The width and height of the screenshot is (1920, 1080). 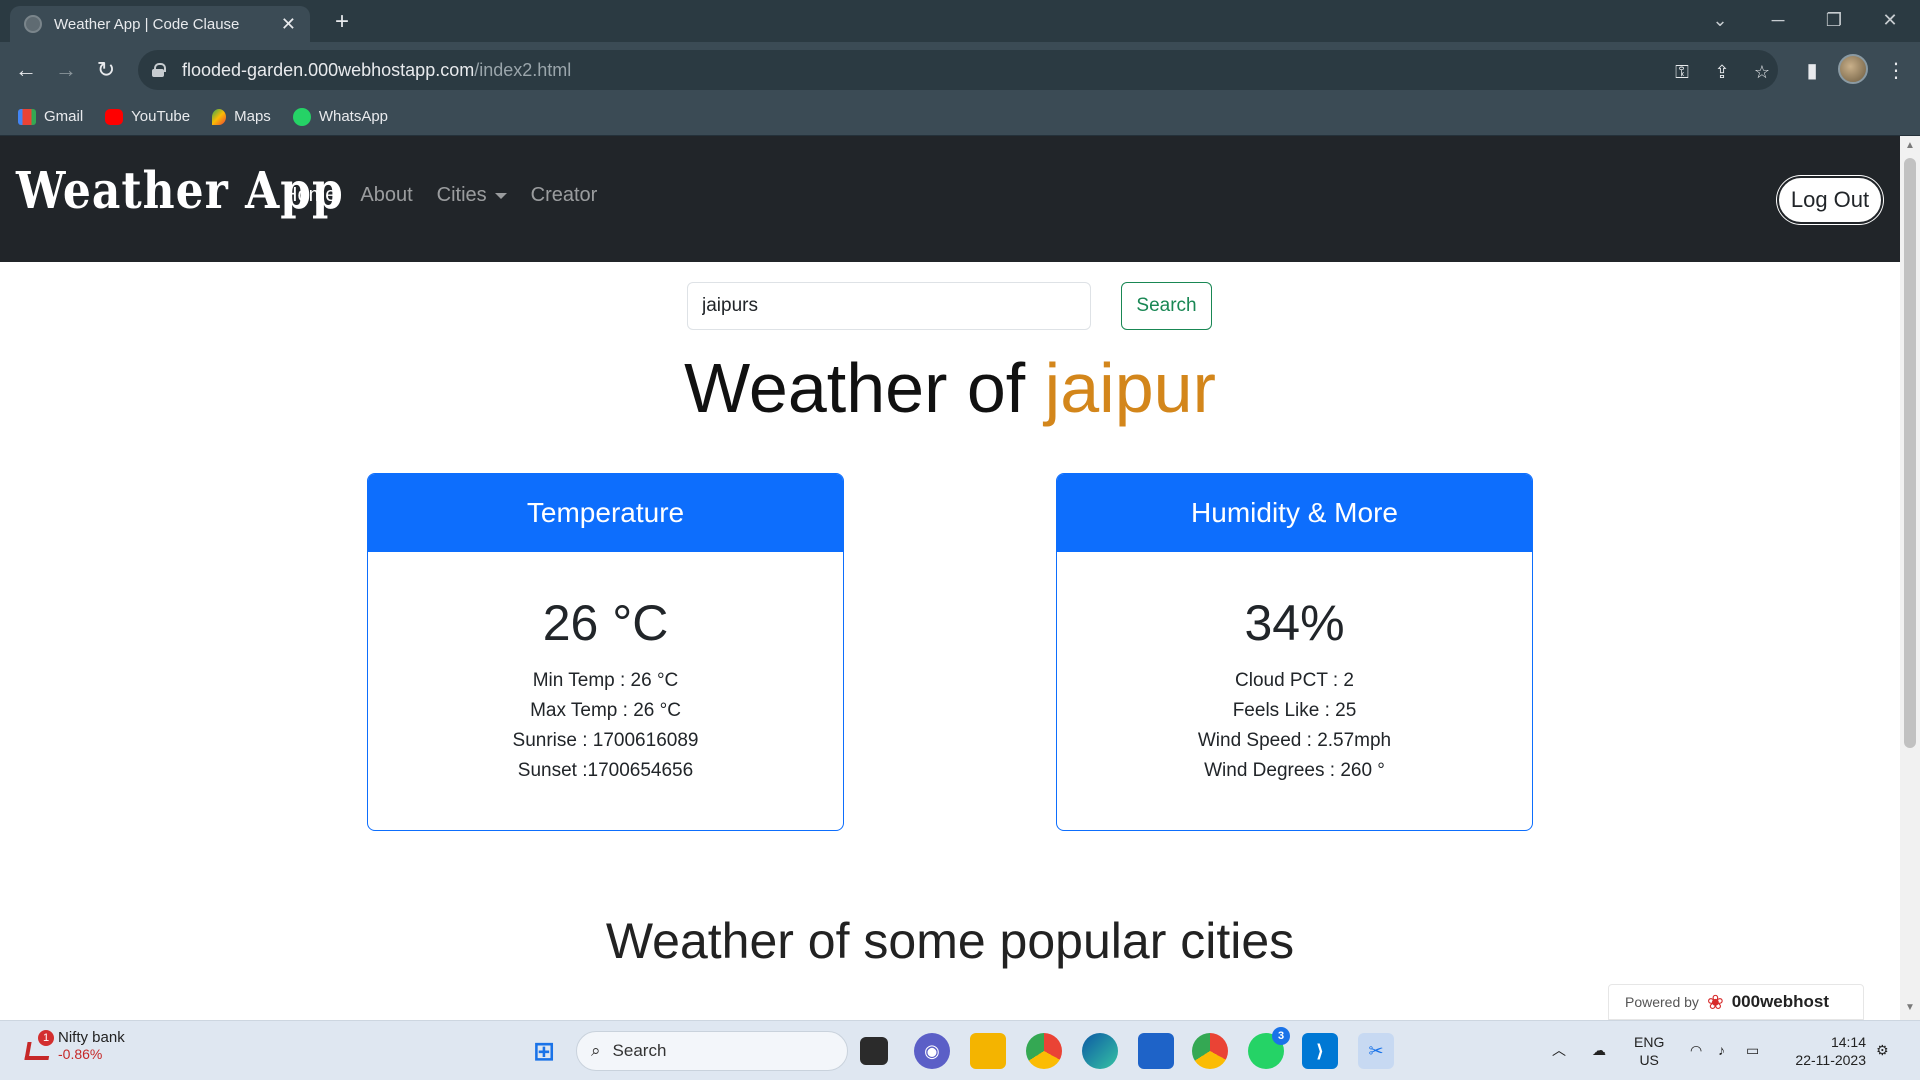 What do you see at coordinates (1320, 1051) in the screenshot?
I see `vscode-icon: ⟩` at bounding box center [1320, 1051].